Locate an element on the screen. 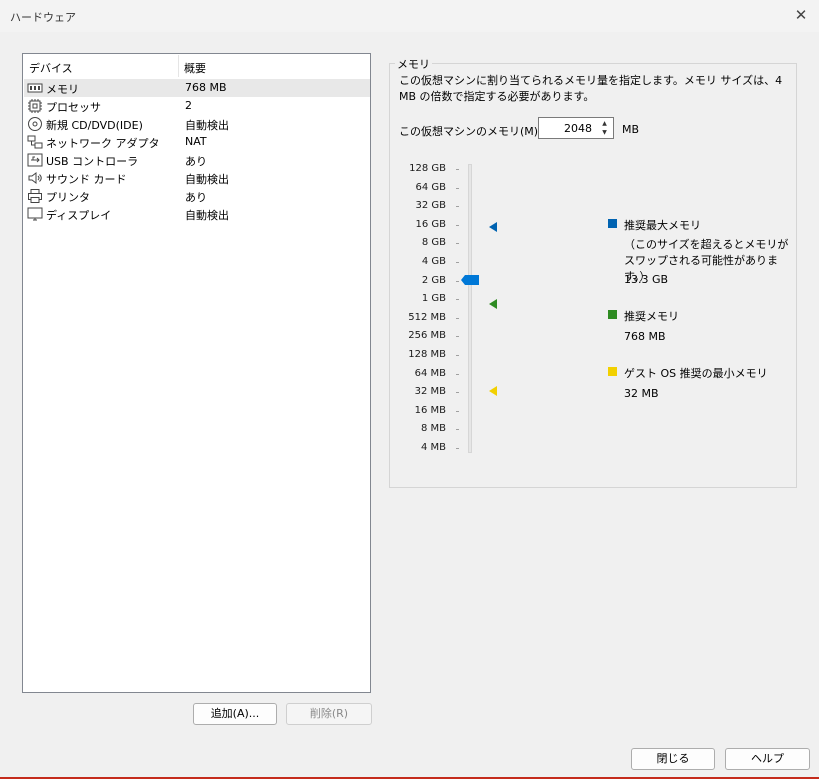 This screenshot has height=779, width=819. memory-slider-track is located at coordinates (470, 308).